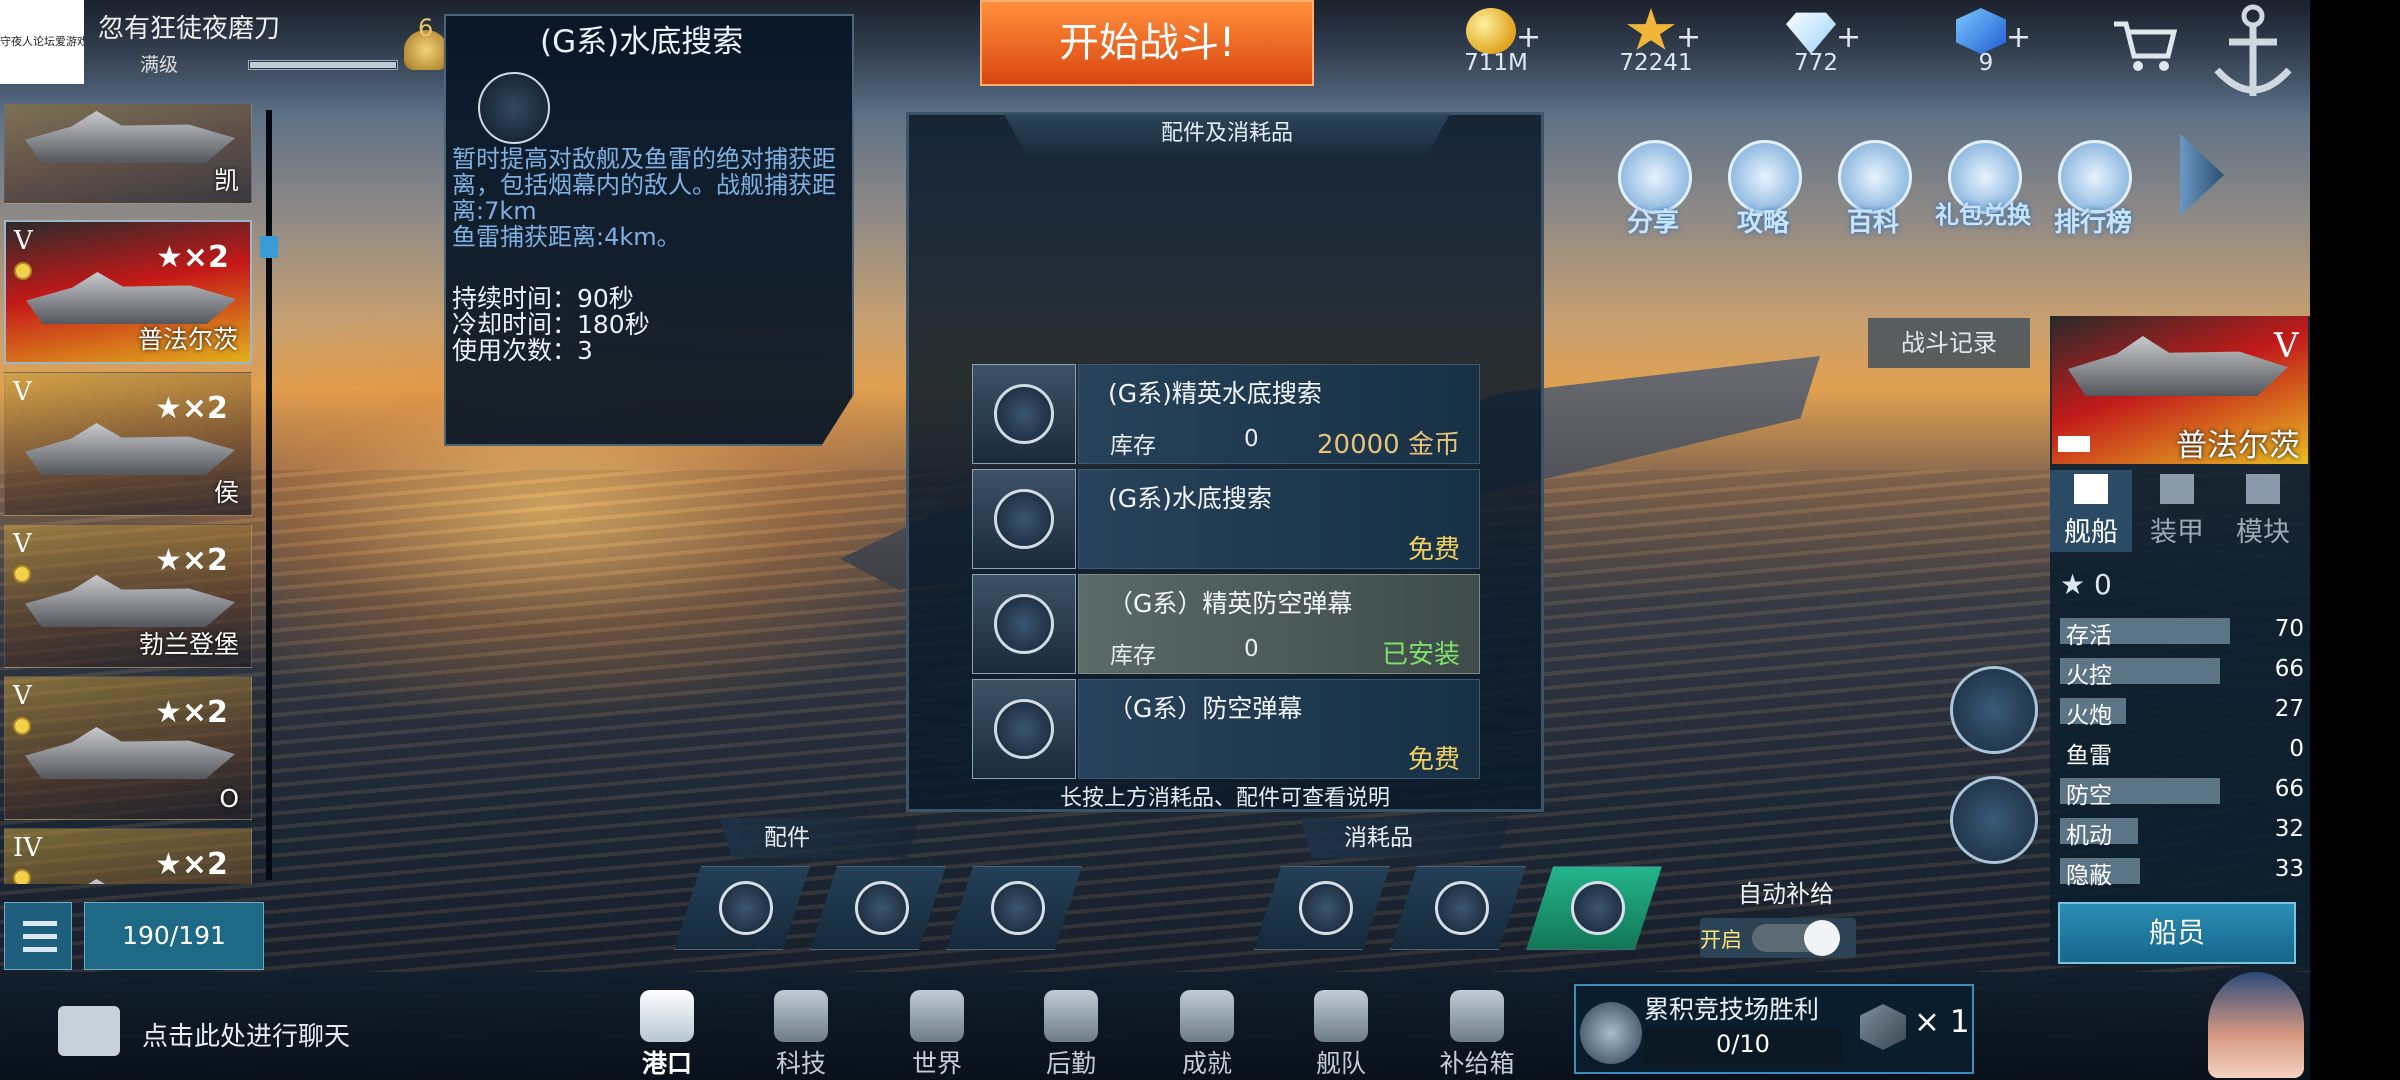 The image size is (2400, 1080). I want to click on diamonds-value: 772, so click(1816, 63).